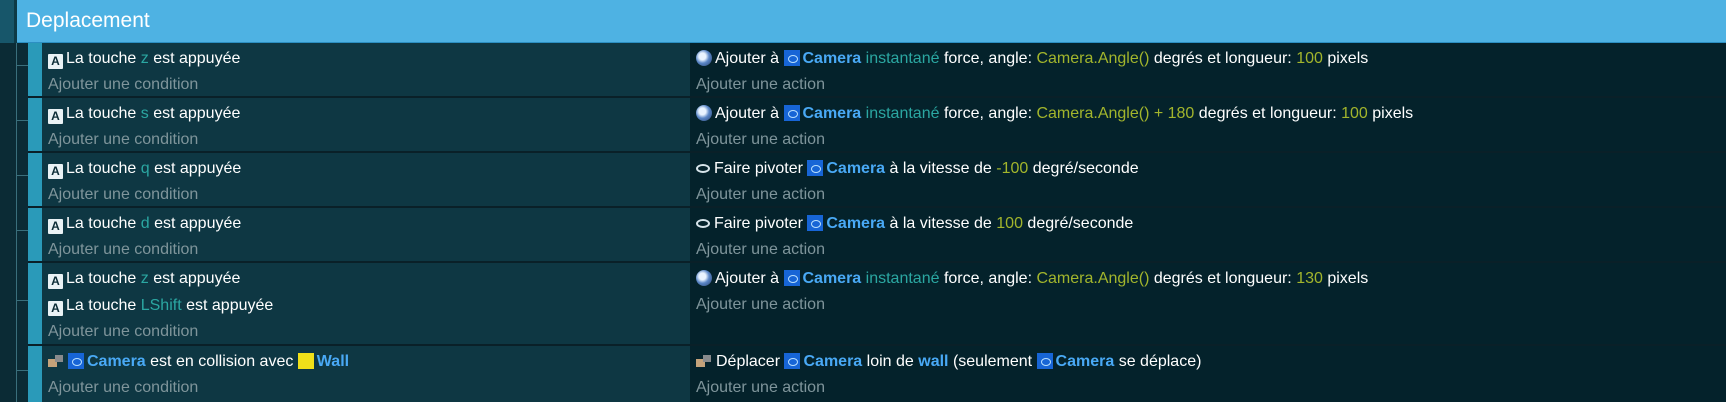 This screenshot has height=402, width=1726. I want to click on condition-text: est appuyée, so click(197, 278).